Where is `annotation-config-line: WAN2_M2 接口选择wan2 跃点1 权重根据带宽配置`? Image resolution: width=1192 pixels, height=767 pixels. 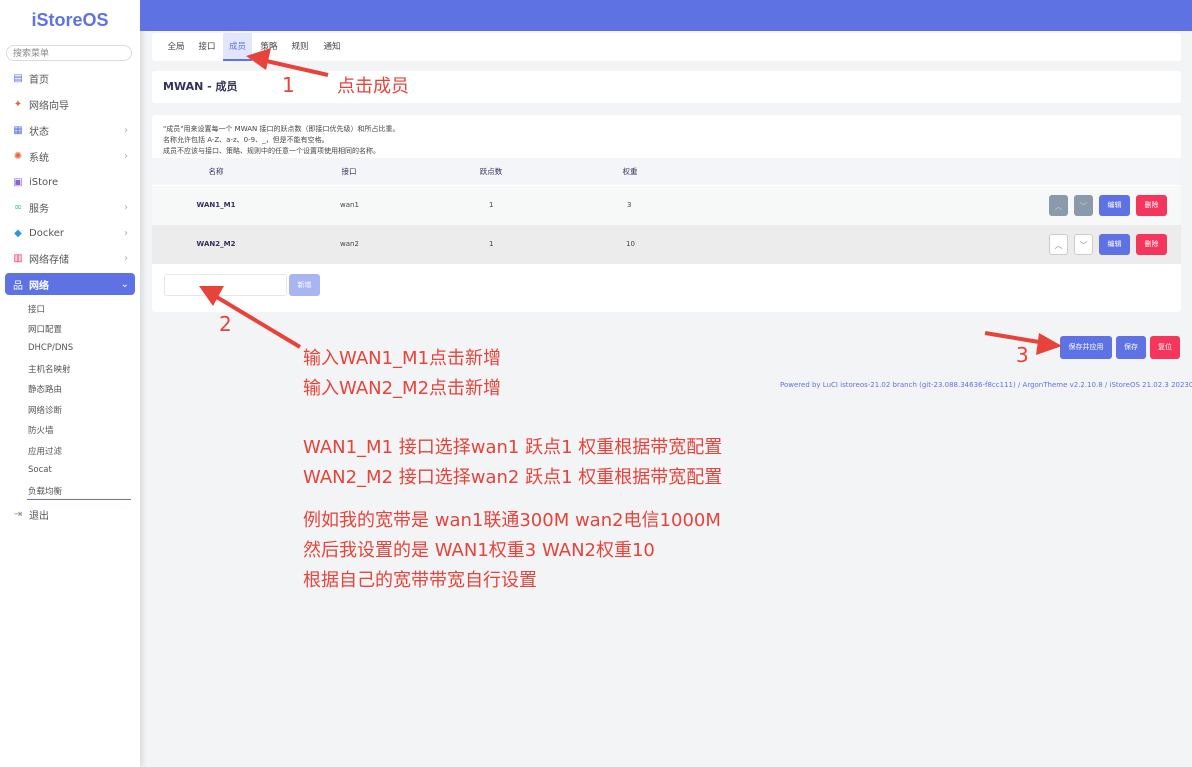 annotation-config-line: WAN2_M2 接口选择wan2 跃点1 权重根据带宽配置 is located at coordinates (513, 477).